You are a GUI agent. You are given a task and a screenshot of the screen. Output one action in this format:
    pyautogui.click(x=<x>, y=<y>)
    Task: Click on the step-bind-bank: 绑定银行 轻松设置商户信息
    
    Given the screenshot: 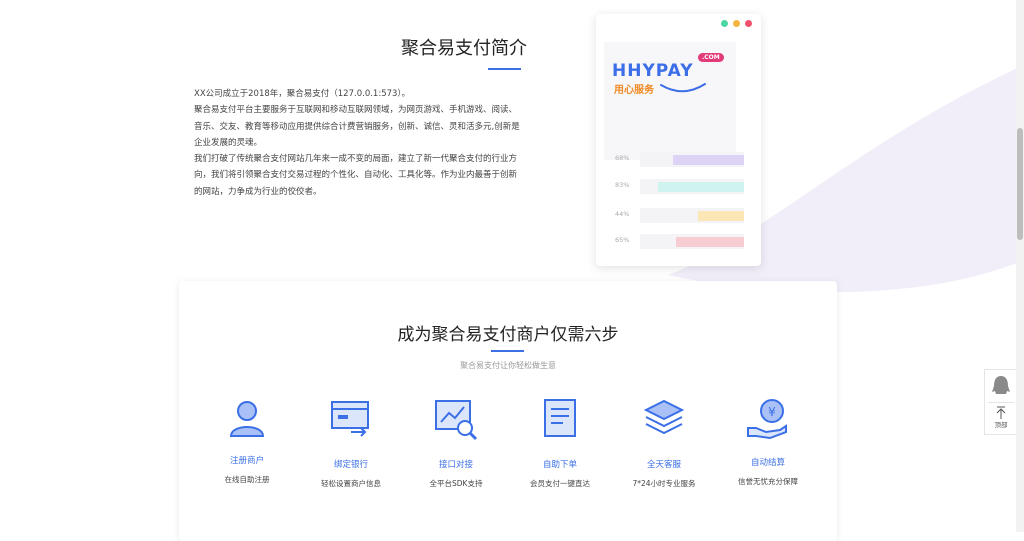 What is the action you would take?
    pyautogui.click(x=351, y=442)
    